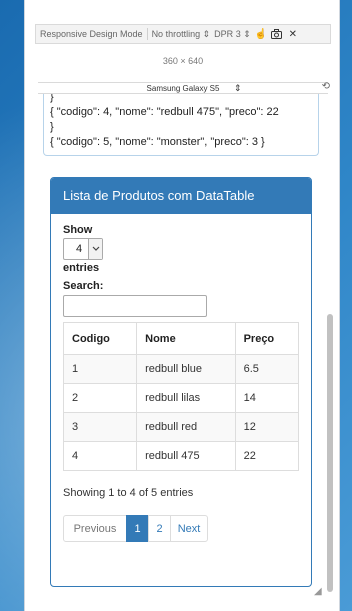  I want to click on toolbar-divider, so click(147, 34).